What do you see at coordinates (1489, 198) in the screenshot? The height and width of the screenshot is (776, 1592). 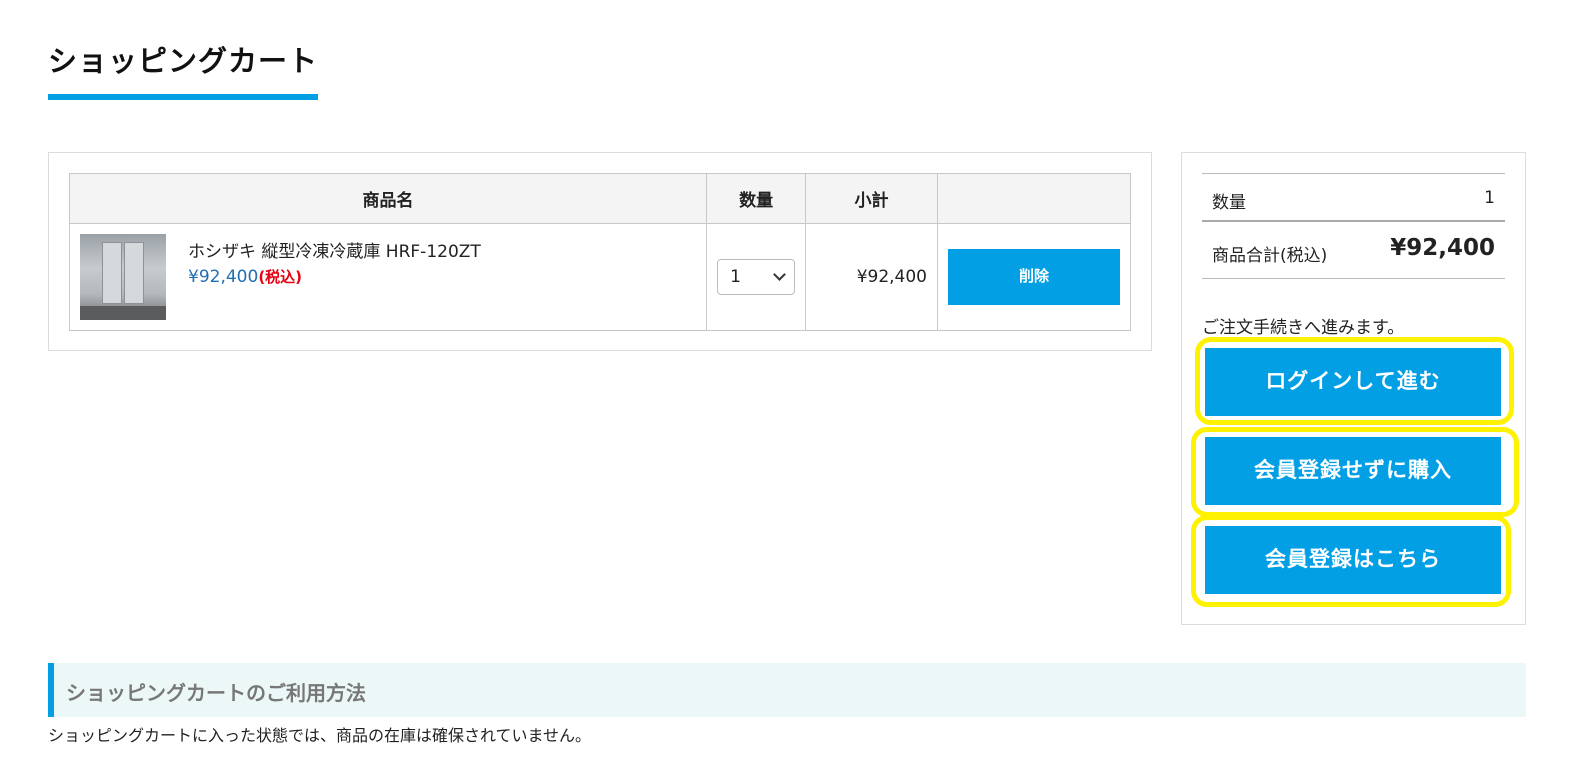 I see `summary-quantity-value: 1` at bounding box center [1489, 198].